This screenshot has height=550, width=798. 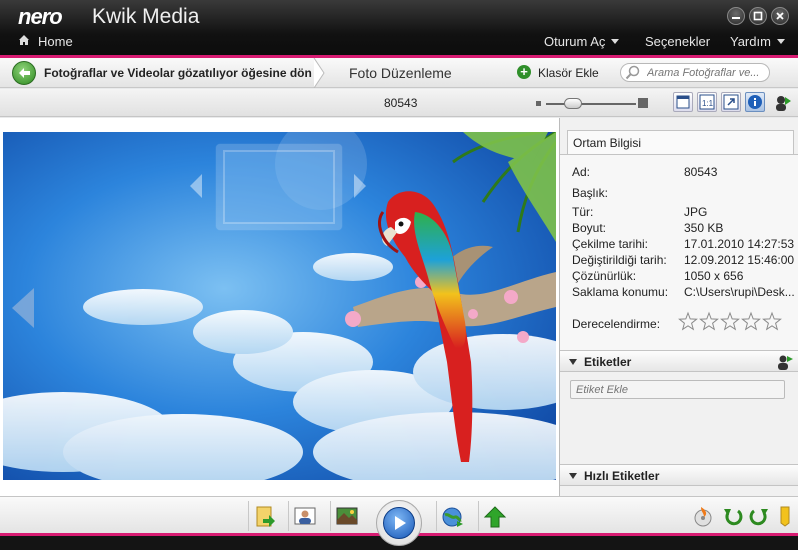 What do you see at coordinates (604, 276) in the screenshot?
I see `field-label: Çözünürlük:` at bounding box center [604, 276].